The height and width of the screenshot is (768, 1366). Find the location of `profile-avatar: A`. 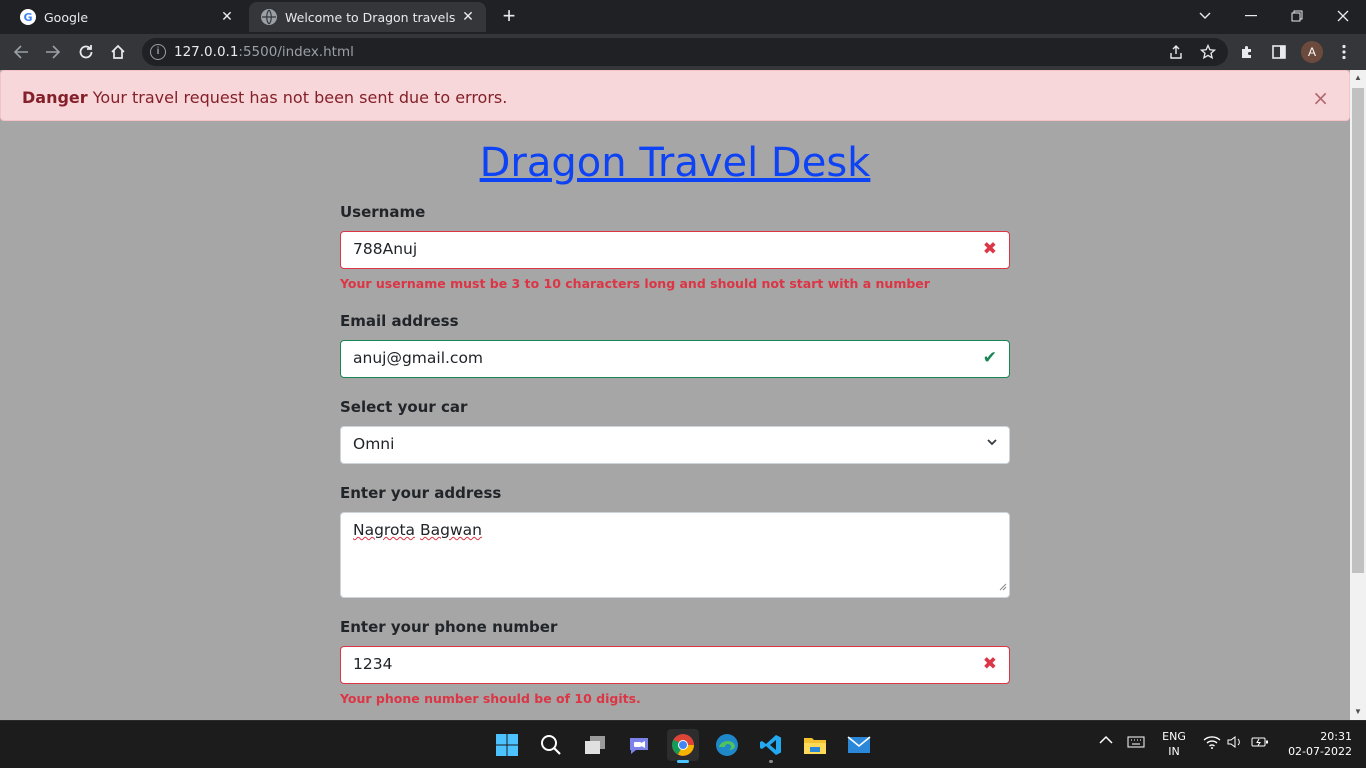

profile-avatar: A is located at coordinates (1312, 52).